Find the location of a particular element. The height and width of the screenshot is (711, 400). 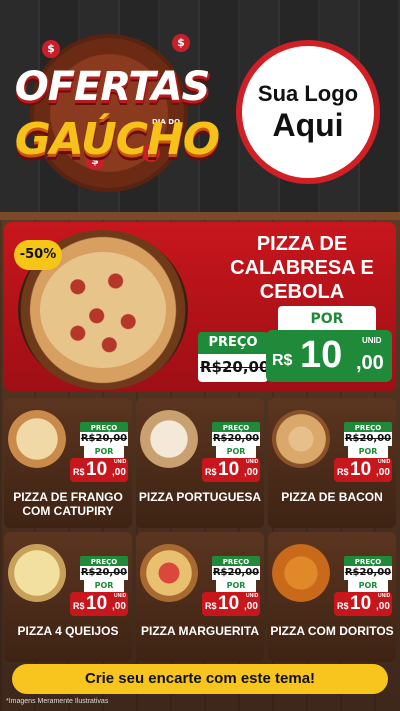

title-ofertas: OFERTAS is located at coordinates (112, 87).